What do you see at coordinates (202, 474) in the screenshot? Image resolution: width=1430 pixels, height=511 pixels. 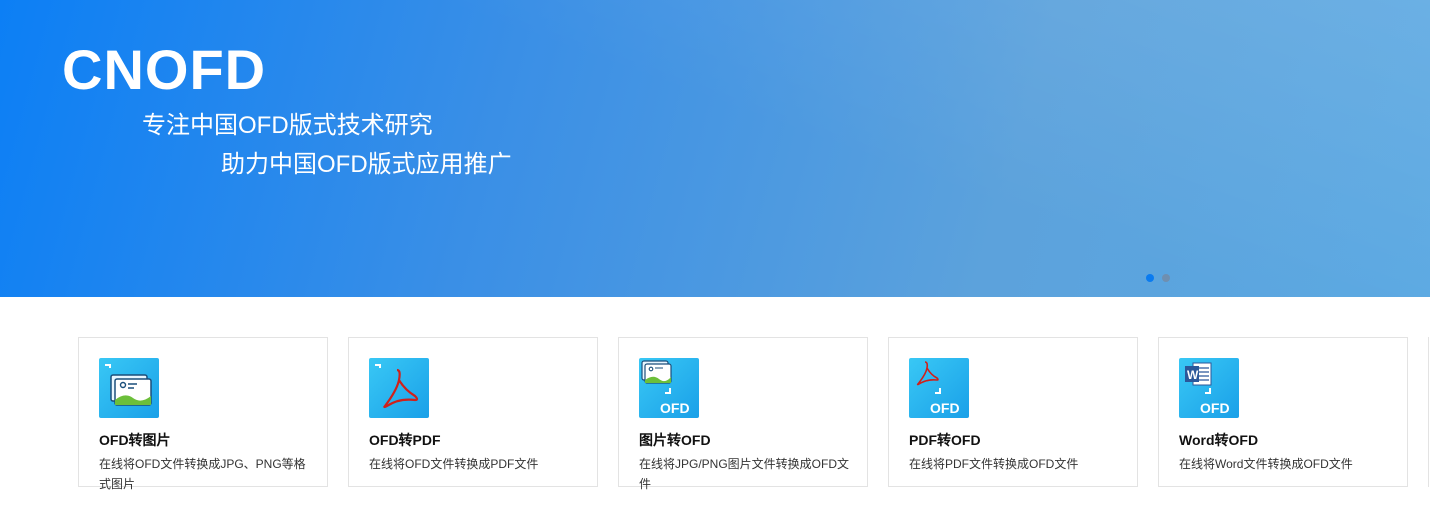 I see `card-description: 在线将OFD文件转换成JPG、PNG等格式图片` at bounding box center [202, 474].